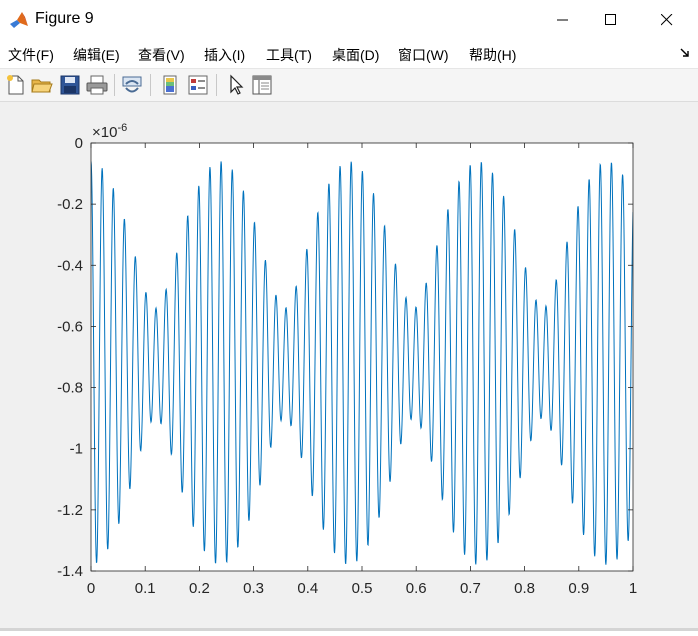  Describe the element at coordinates (96, 55) in the screenshot. I see `menu-edit: 编辑(E)` at that location.